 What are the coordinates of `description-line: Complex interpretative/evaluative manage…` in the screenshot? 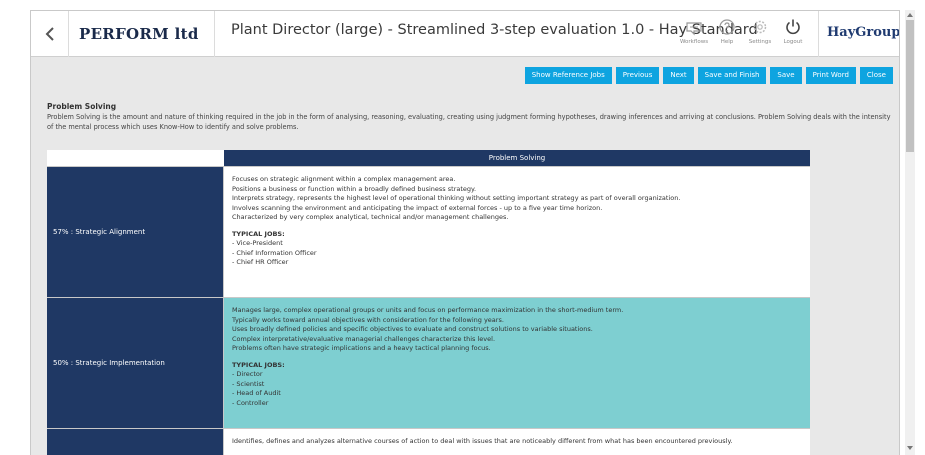 It's located at (364, 338).